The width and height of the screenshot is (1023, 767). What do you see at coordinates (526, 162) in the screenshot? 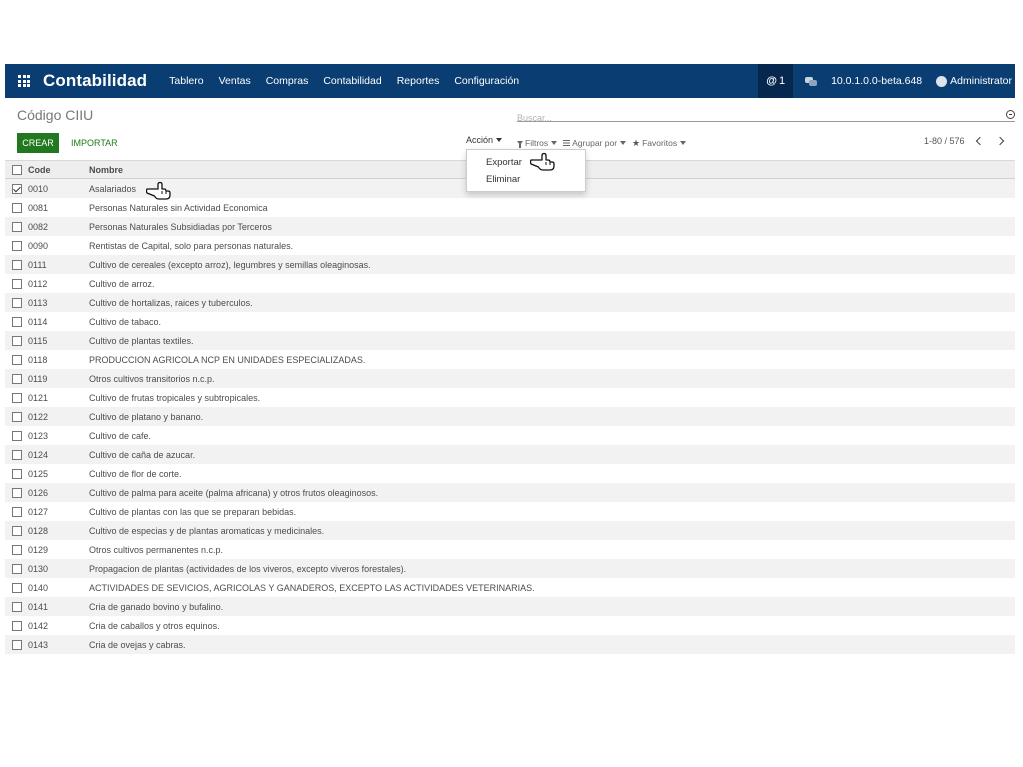
I see `menu-item-exportar: Exportar` at bounding box center [526, 162].